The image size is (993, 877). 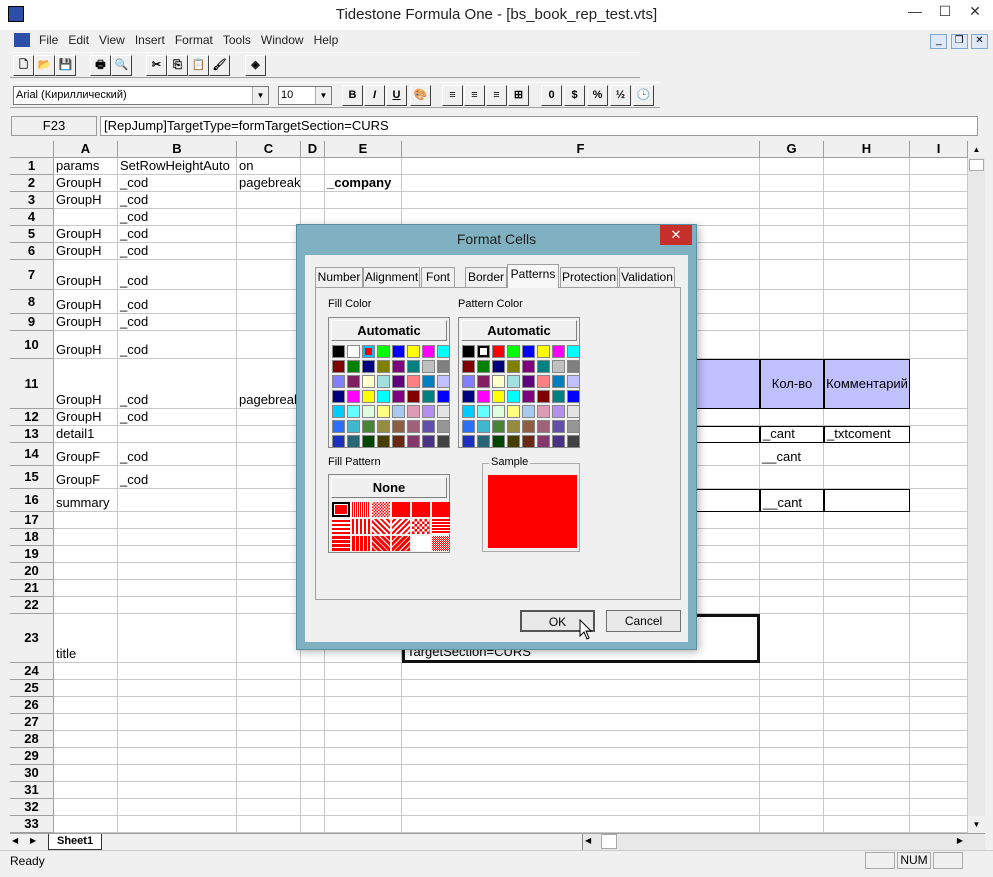 I want to click on new-icon: 🗋, so click(x=23, y=65).